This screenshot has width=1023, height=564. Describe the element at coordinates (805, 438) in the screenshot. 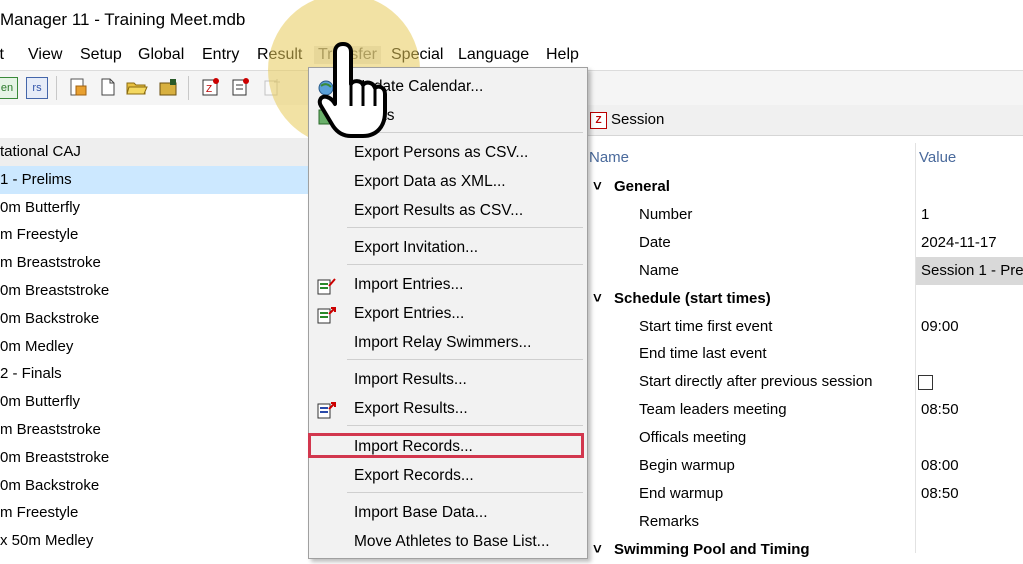

I see `property-row: Officals meeting` at that location.